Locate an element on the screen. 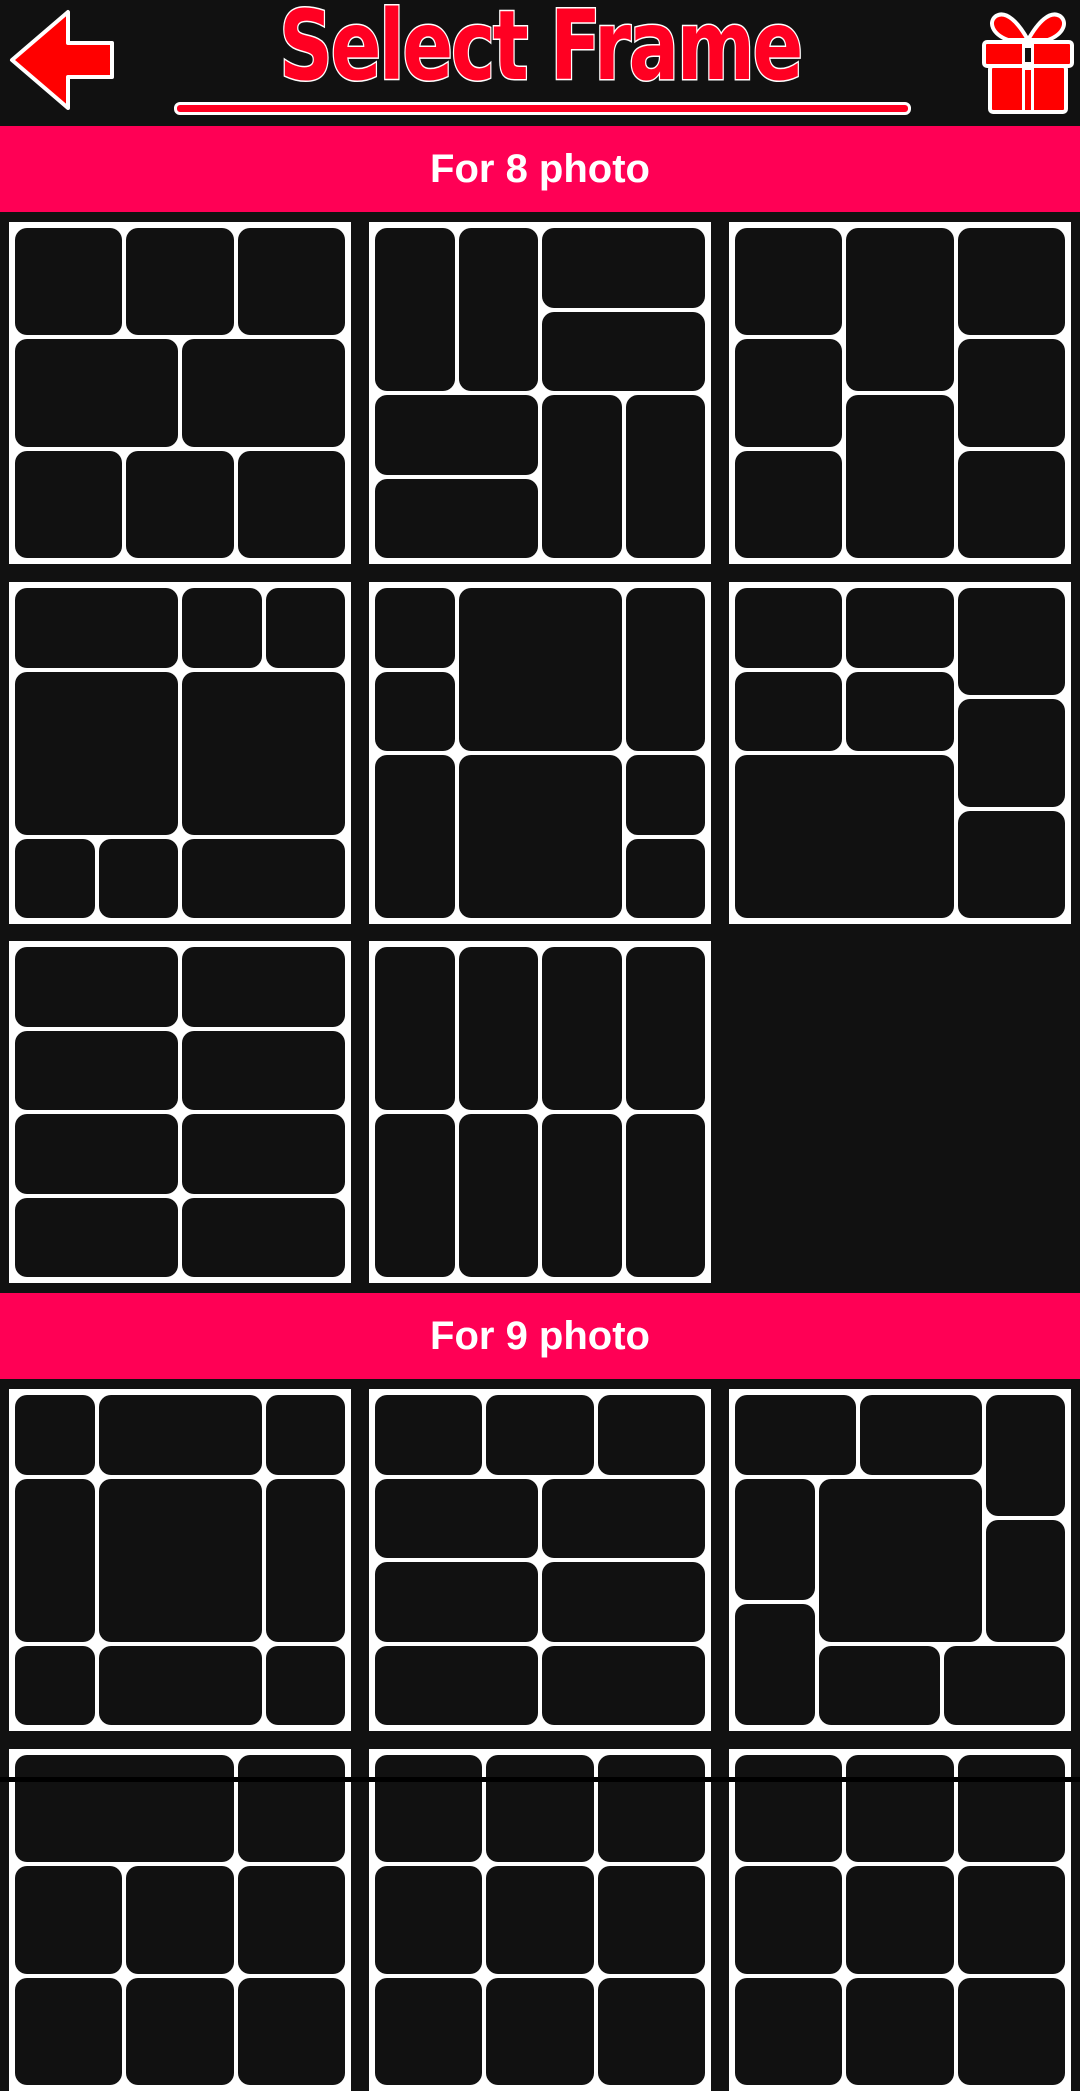 The width and height of the screenshot is (1080, 2091). page-title: Select Frame is located at coordinates (541, 51).